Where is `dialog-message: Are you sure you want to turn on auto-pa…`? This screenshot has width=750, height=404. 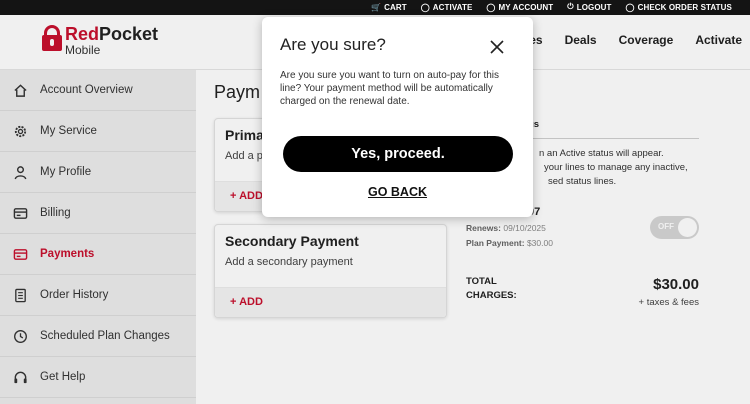
dialog-message: Are you sure you want to turn on auto-pa… is located at coordinates (390, 88).